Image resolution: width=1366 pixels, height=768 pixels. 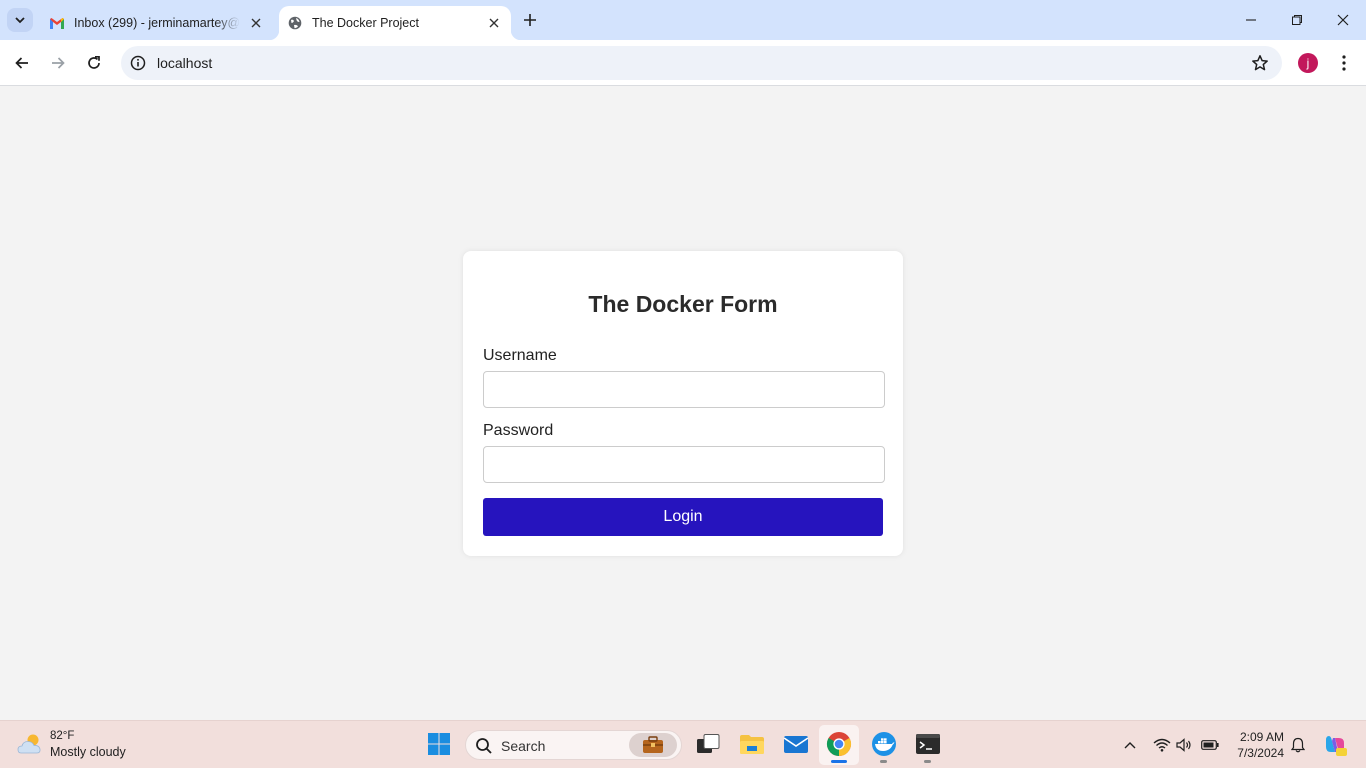 What do you see at coordinates (701, 63) in the screenshot?
I see `address-bar: localhost` at bounding box center [701, 63].